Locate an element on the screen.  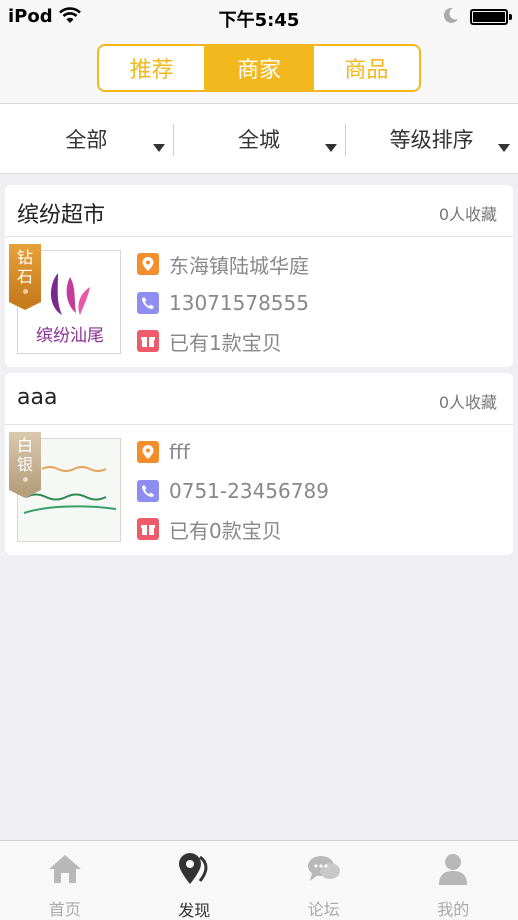
user-icon is located at coordinates (453, 868).